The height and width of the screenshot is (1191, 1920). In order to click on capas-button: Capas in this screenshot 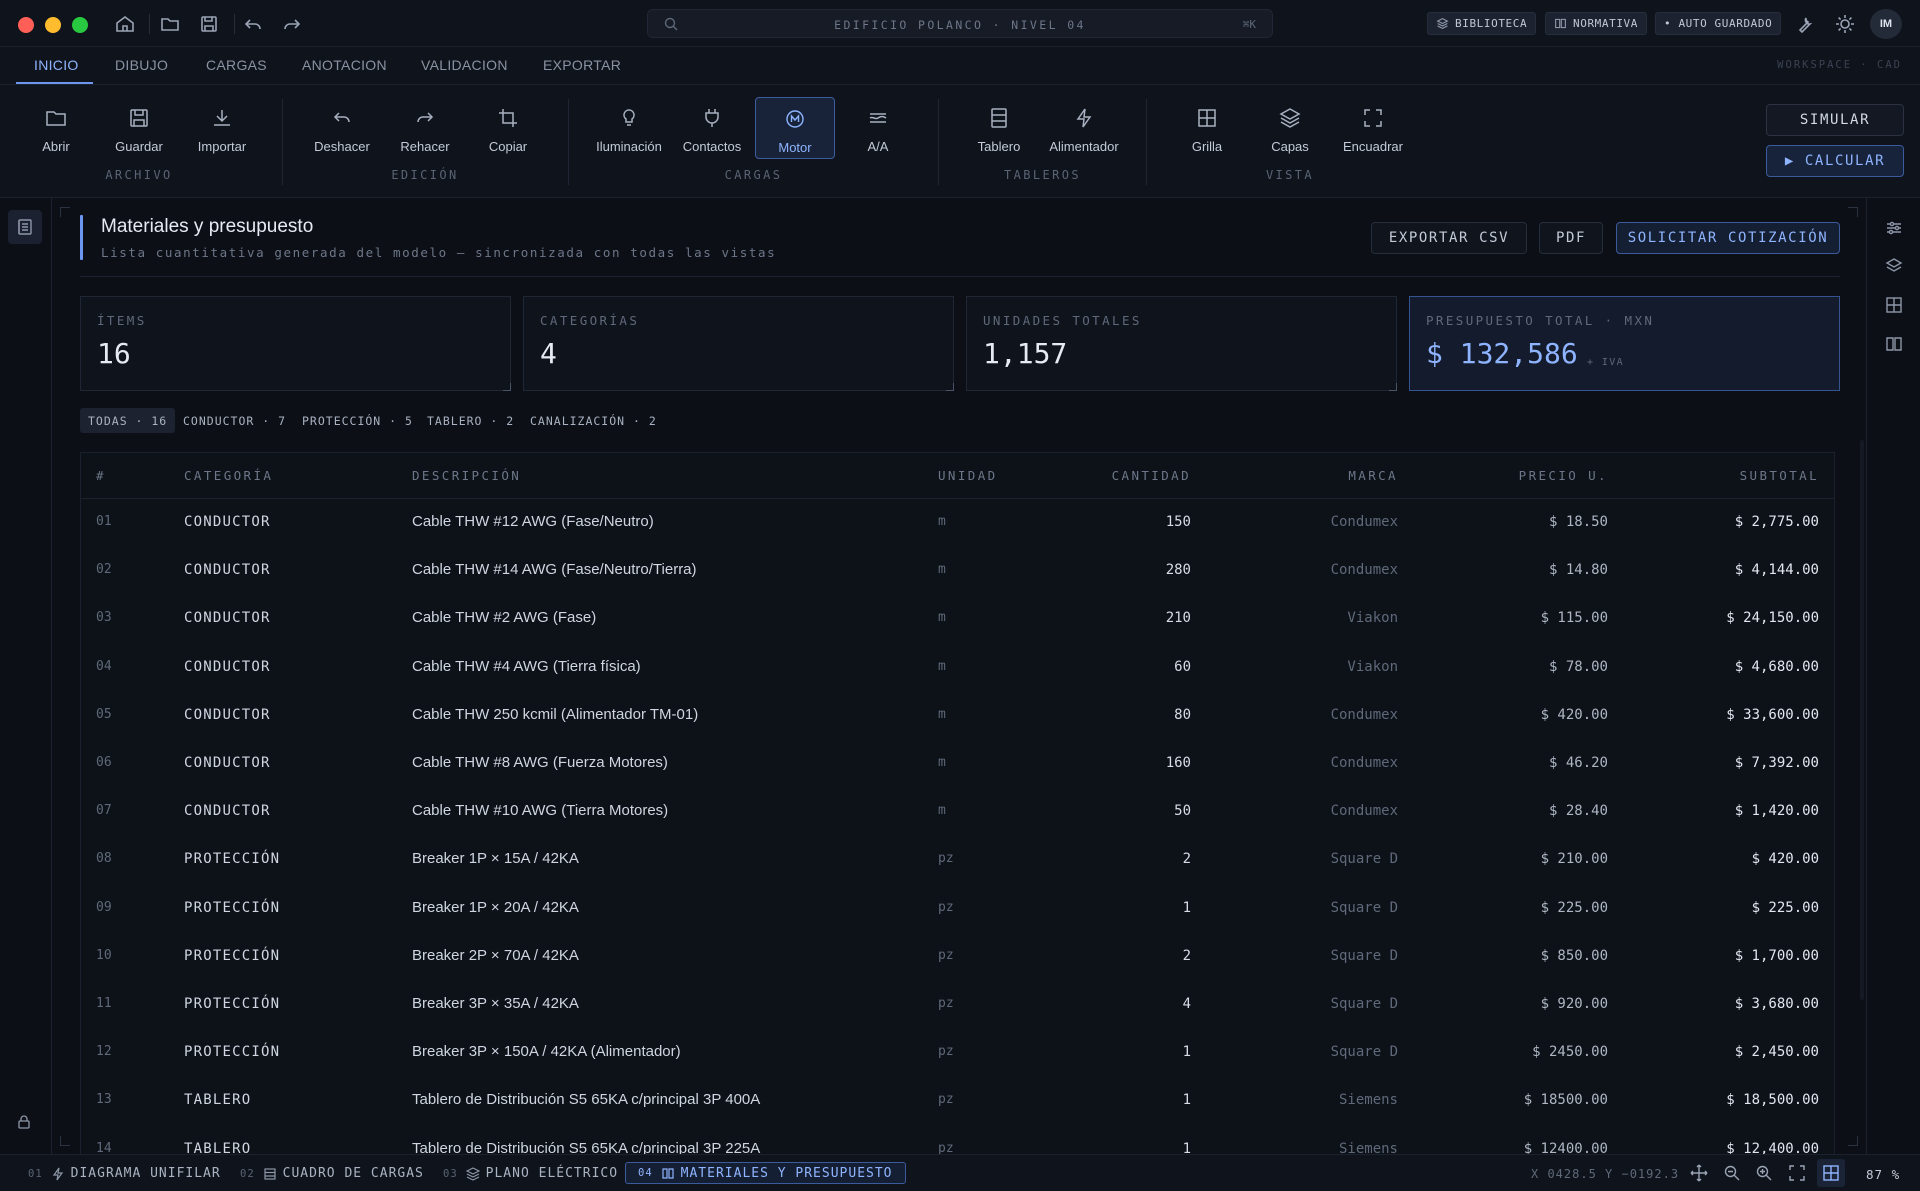, I will do `click(1290, 128)`.